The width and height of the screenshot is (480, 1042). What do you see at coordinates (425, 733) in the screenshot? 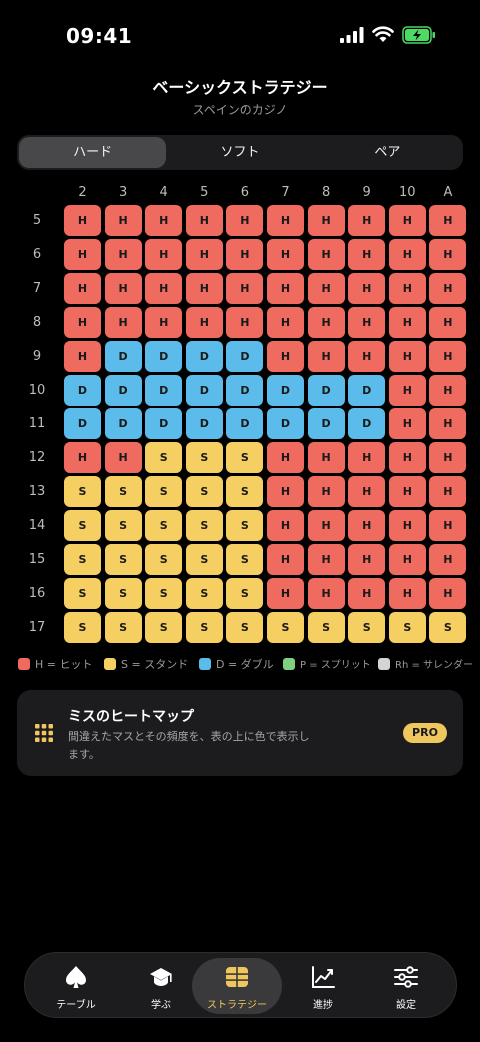
I see `pro-badge: PRO` at bounding box center [425, 733].